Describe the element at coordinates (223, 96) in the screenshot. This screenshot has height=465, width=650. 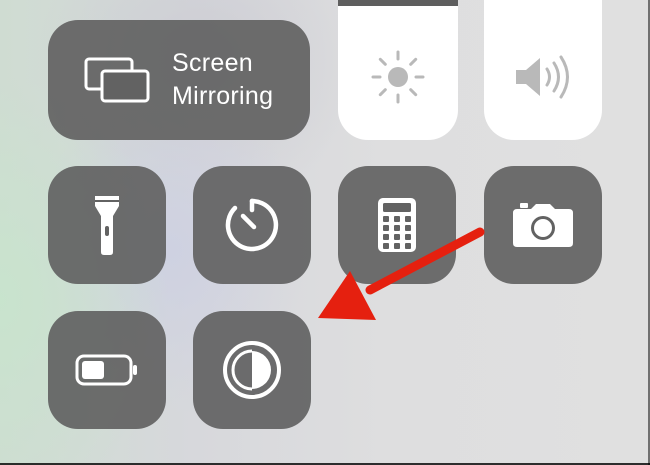
I see `screen-mirroring-label-line2: Mirroring` at that location.